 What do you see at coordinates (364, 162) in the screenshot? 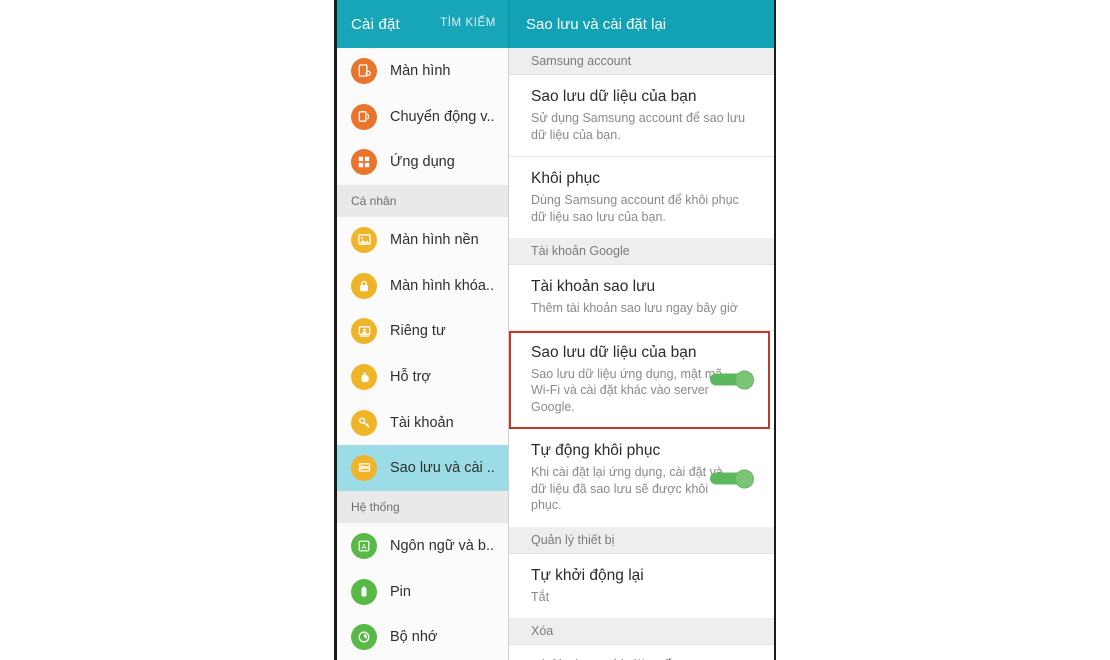
I see `apps-grid-icon` at bounding box center [364, 162].